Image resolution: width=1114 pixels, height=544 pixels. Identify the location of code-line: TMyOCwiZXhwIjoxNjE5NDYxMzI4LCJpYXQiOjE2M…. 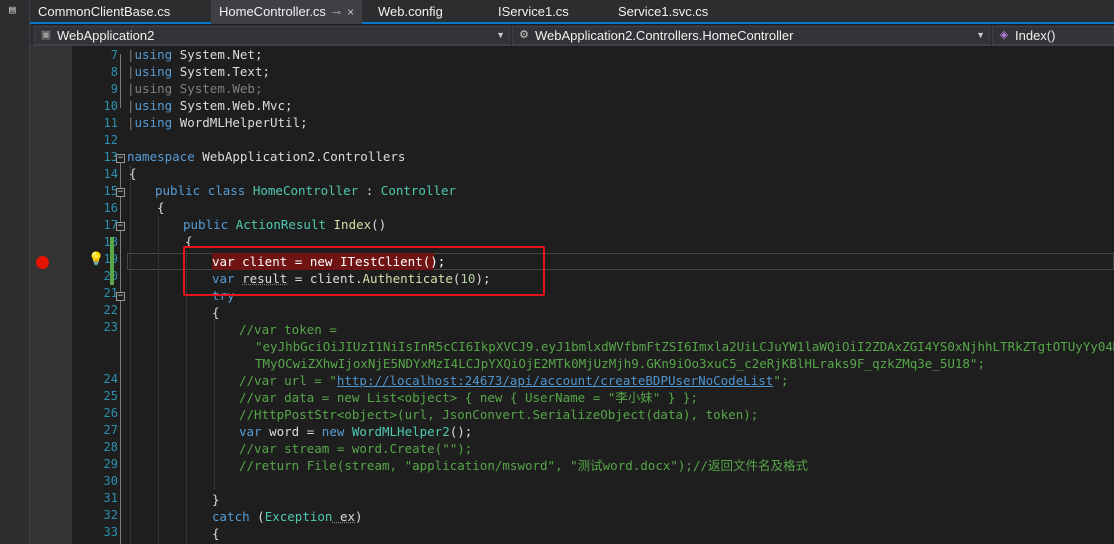
(620, 363).